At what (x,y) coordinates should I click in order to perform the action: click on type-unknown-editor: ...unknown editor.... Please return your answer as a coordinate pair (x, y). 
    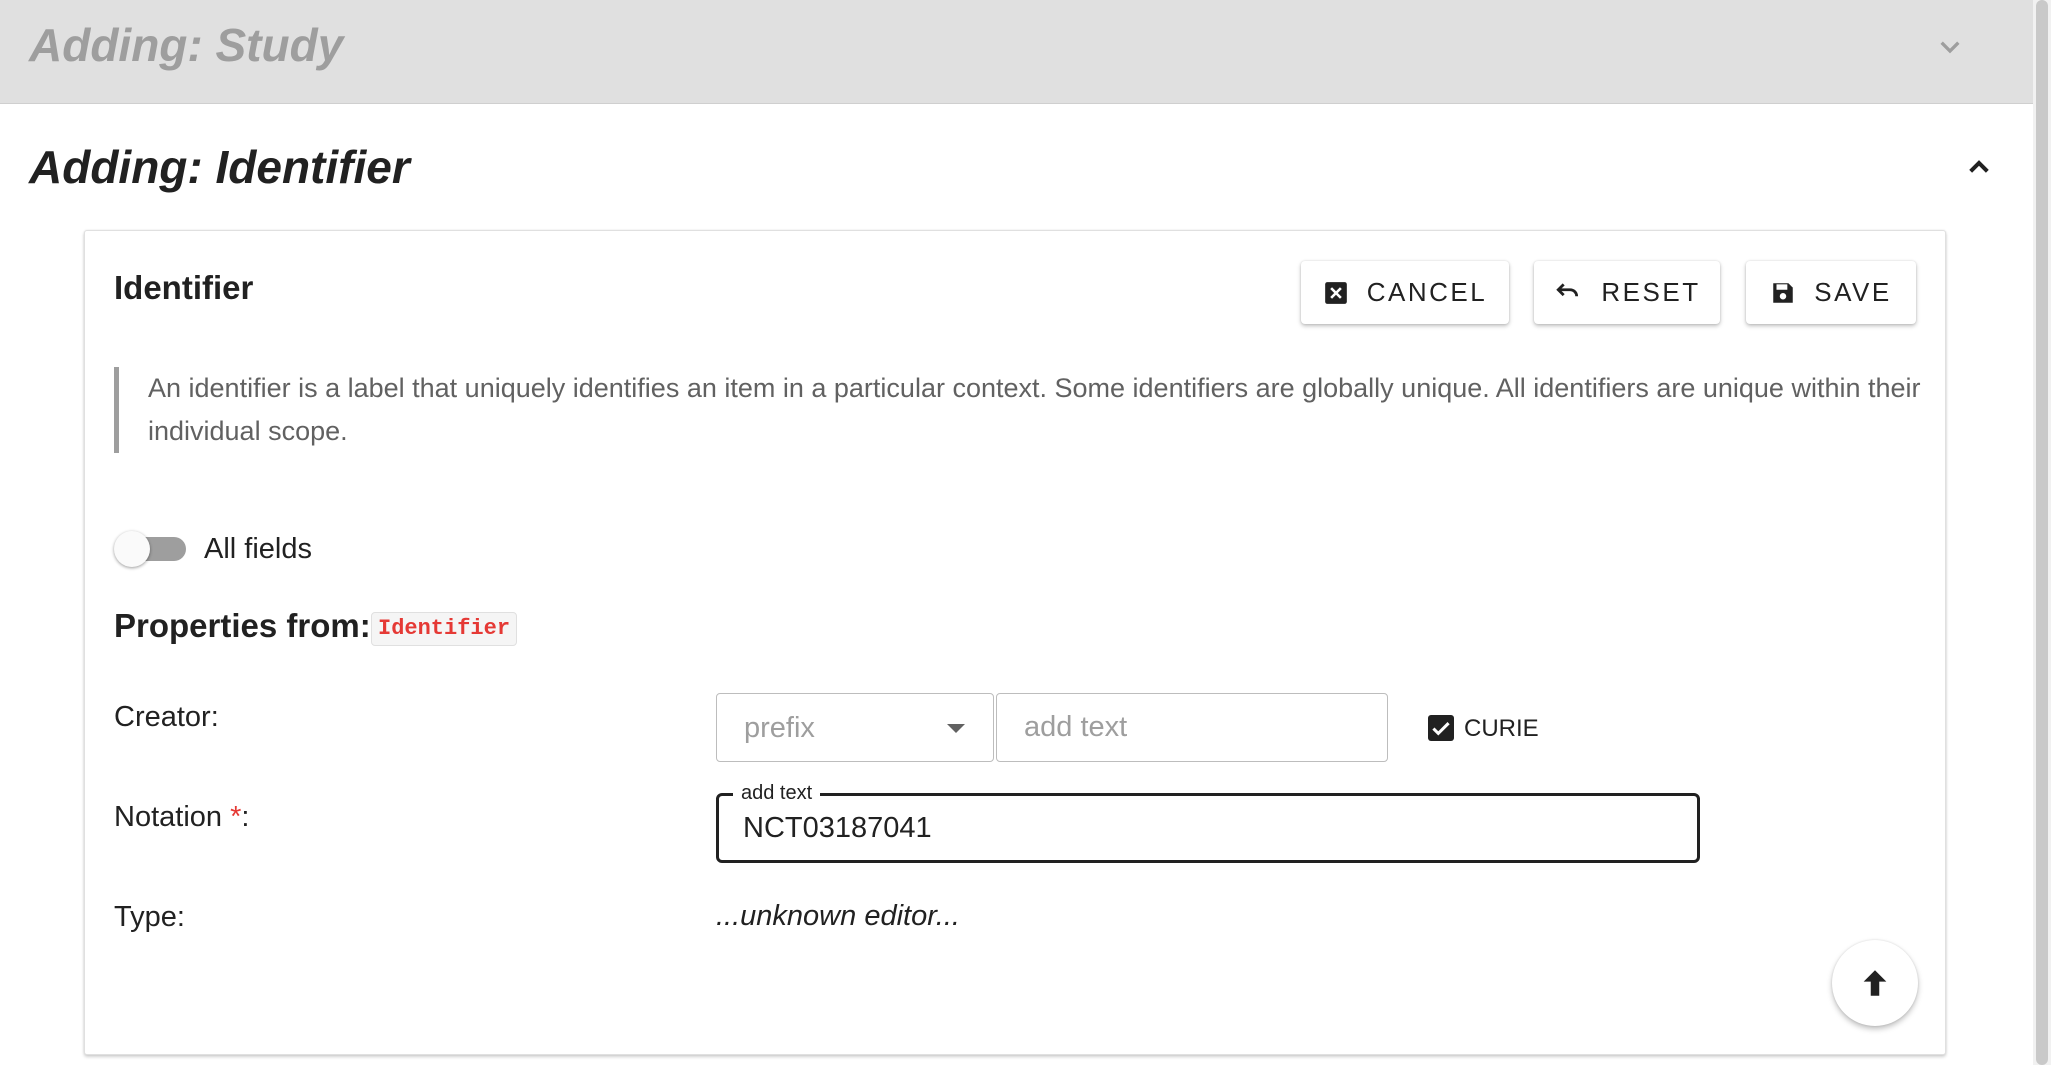
    Looking at the image, I should click on (838, 916).